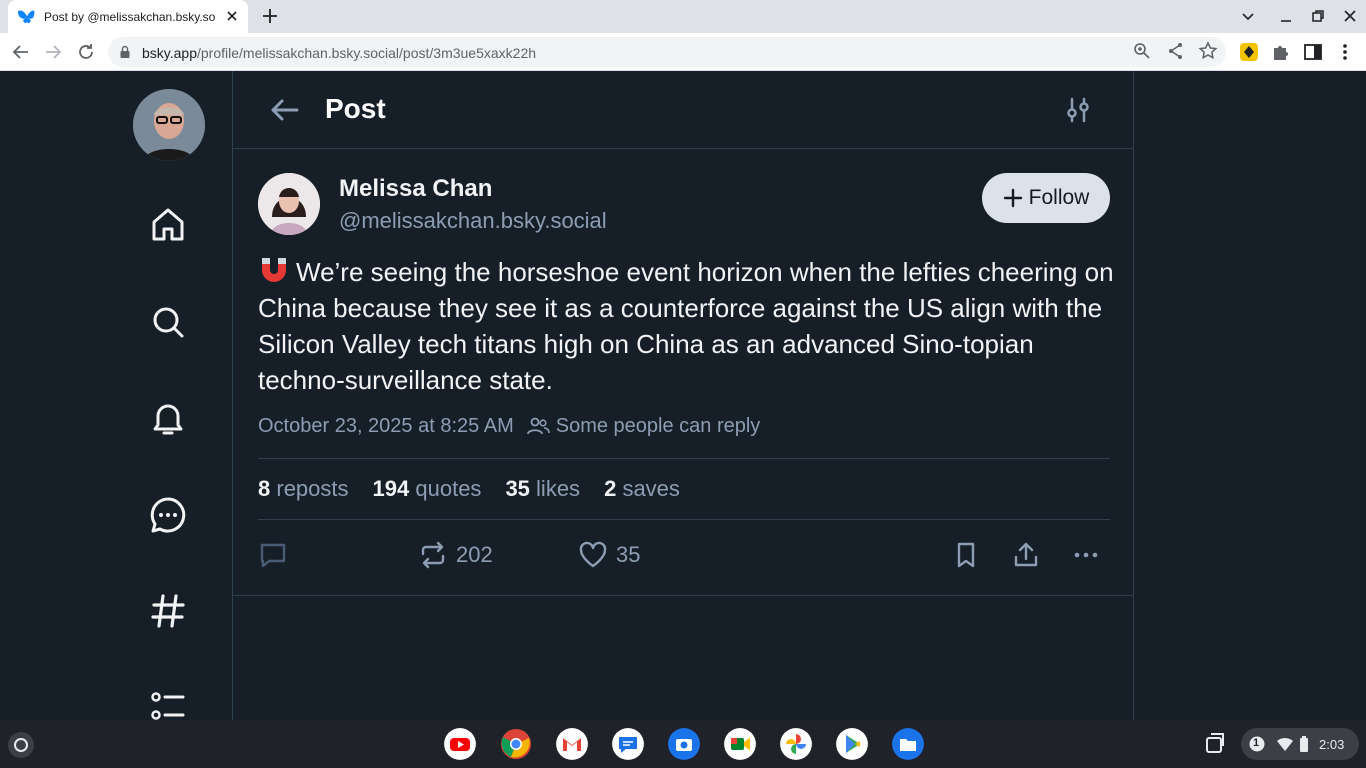 Image resolution: width=1366 pixels, height=768 pixels. What do you see at coordinates (1059, 197) in the screenshot?
I see `follow-label: Follow` at bounding box center [1059, 197].